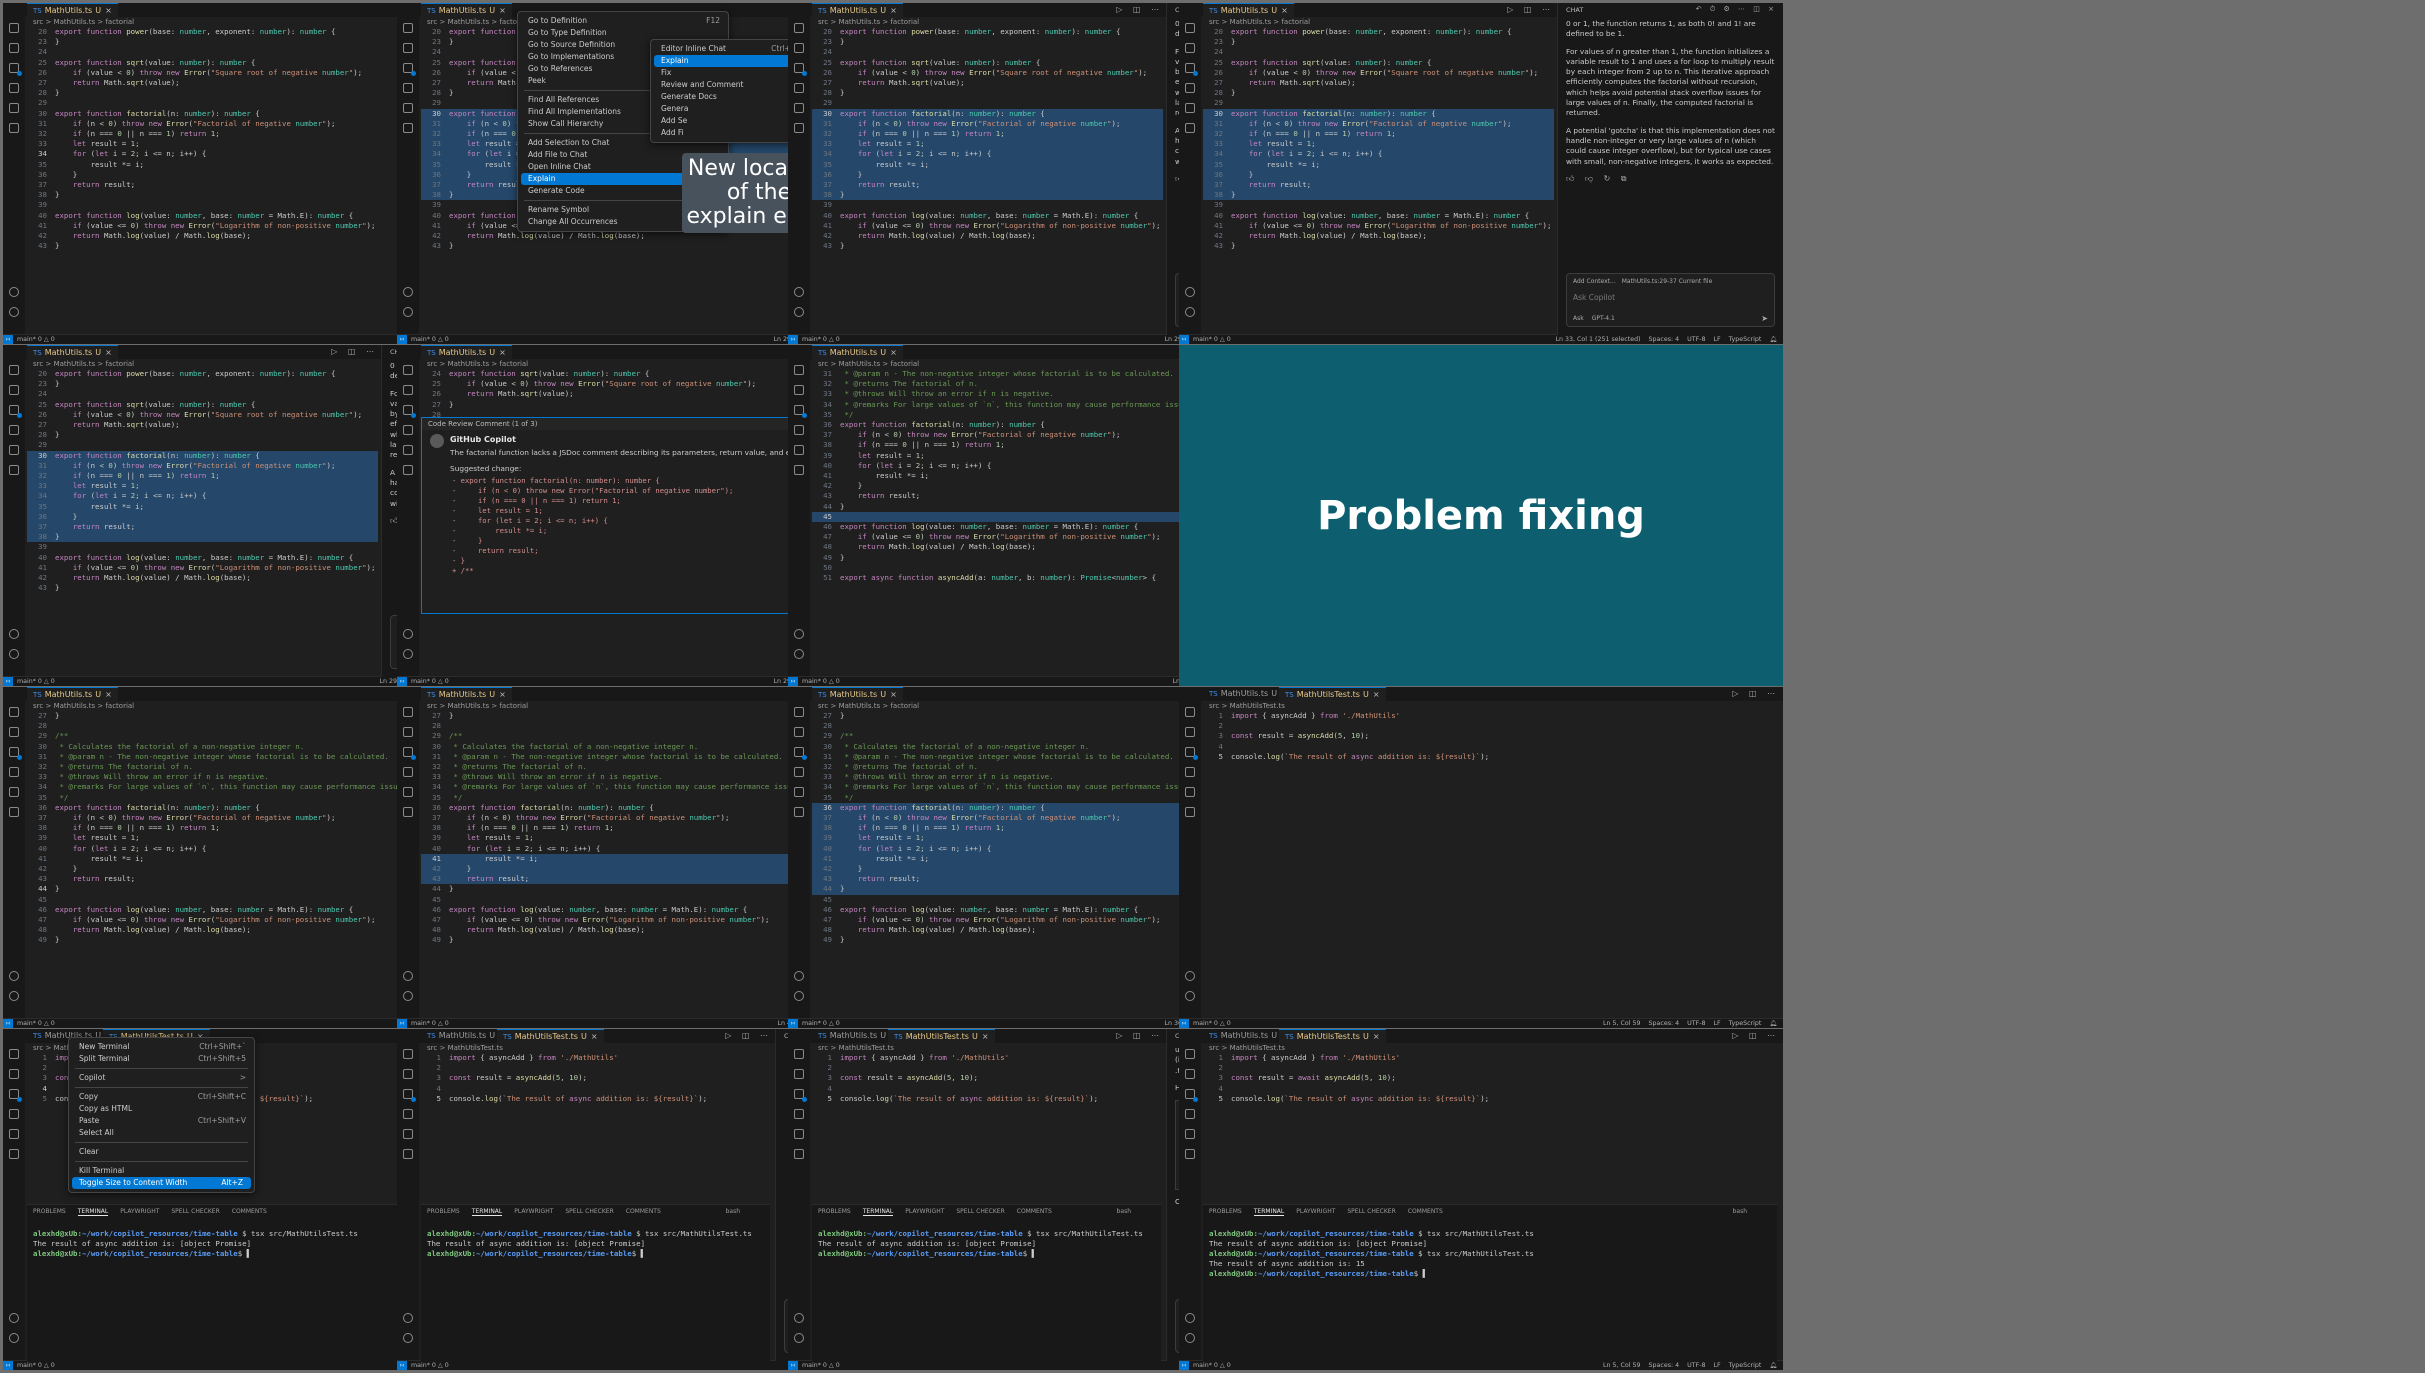 This screenshot has height=1373, width=2425. I want to click on chat-input-field: Ask Copilot, so click(1594, 297).